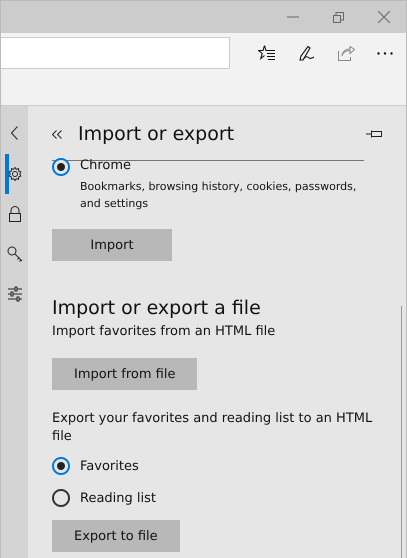  I want to click on export-to-file-button: Export to file, so click(116, 536).